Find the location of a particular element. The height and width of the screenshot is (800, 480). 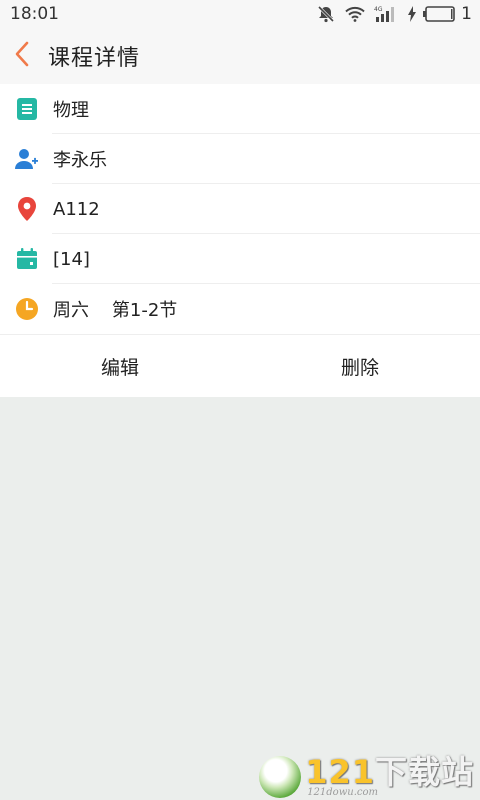

location-row: A112 is located at coordinates (240, 209).